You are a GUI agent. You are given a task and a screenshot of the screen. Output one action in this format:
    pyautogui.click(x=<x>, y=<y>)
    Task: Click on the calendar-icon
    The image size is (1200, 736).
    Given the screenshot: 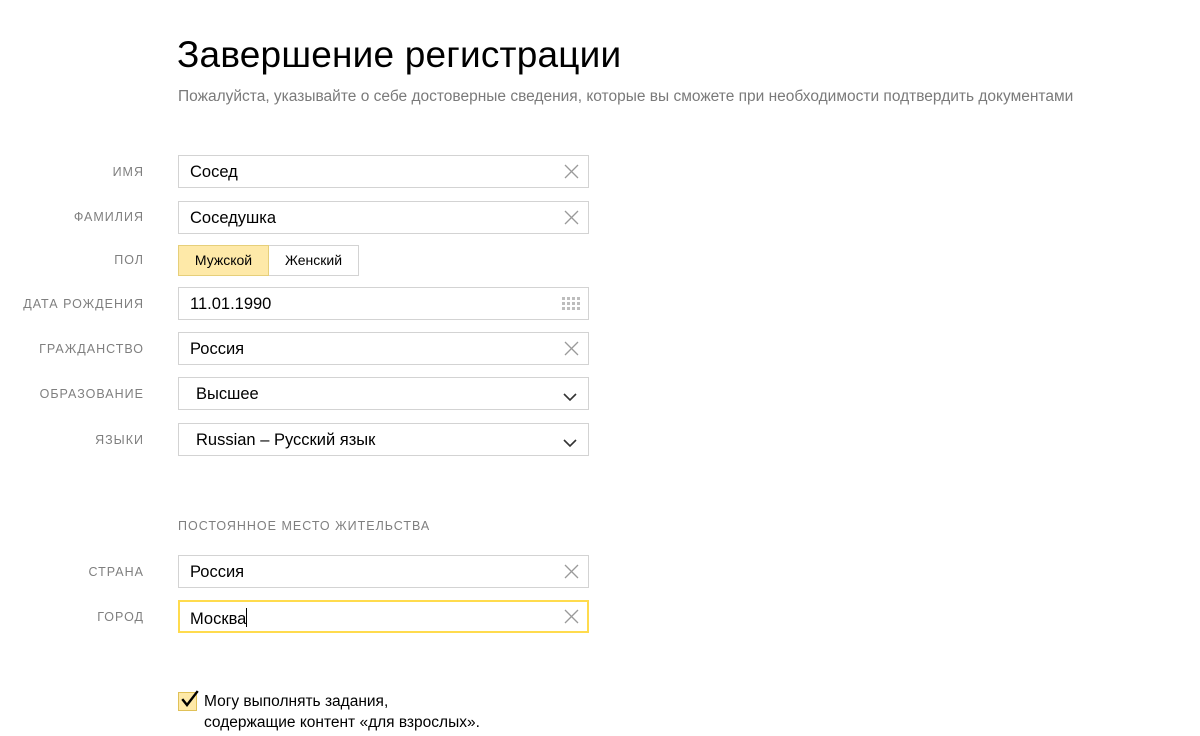 What is the action you would take?
    pyautogui.click(x=571, y=304)
    